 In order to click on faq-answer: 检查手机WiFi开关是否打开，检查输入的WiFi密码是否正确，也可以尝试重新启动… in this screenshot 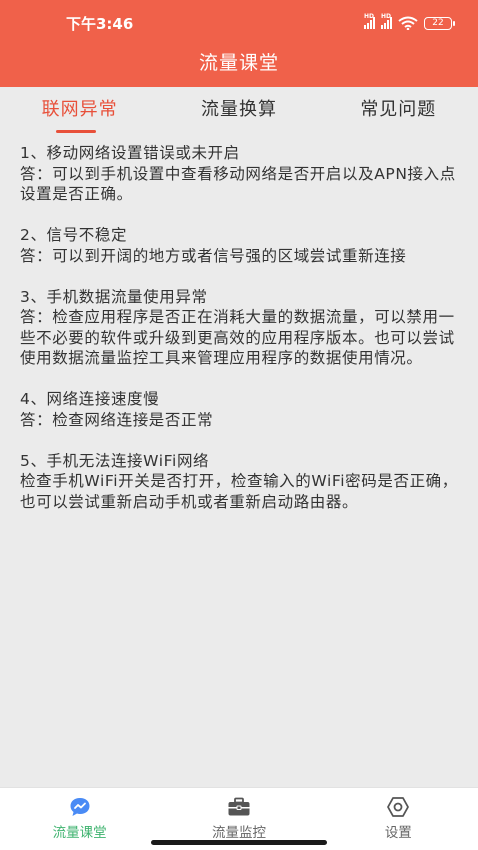, I will do `click(239, 491)`.